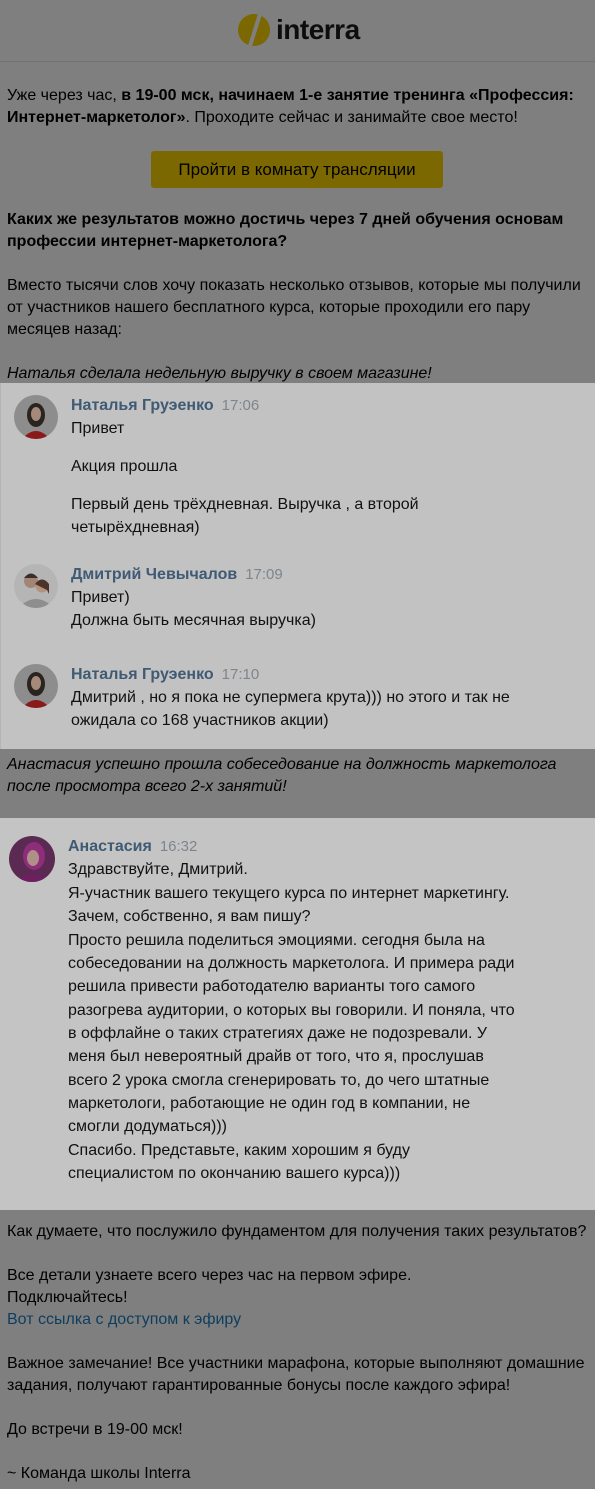 The width and height of the screenshot is (595, 1489). Describe the element at coordinates (193, 620) in the screenshot. I see `message-line: Должна быть месячная выручка)` at that location.